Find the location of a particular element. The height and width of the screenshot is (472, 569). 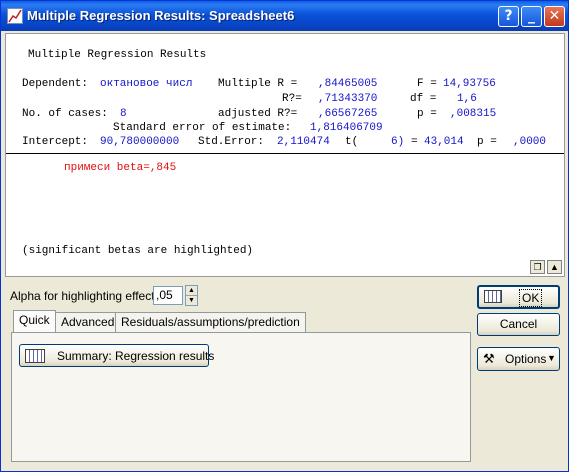

t-label: t( is located at coordinates (352, 142).